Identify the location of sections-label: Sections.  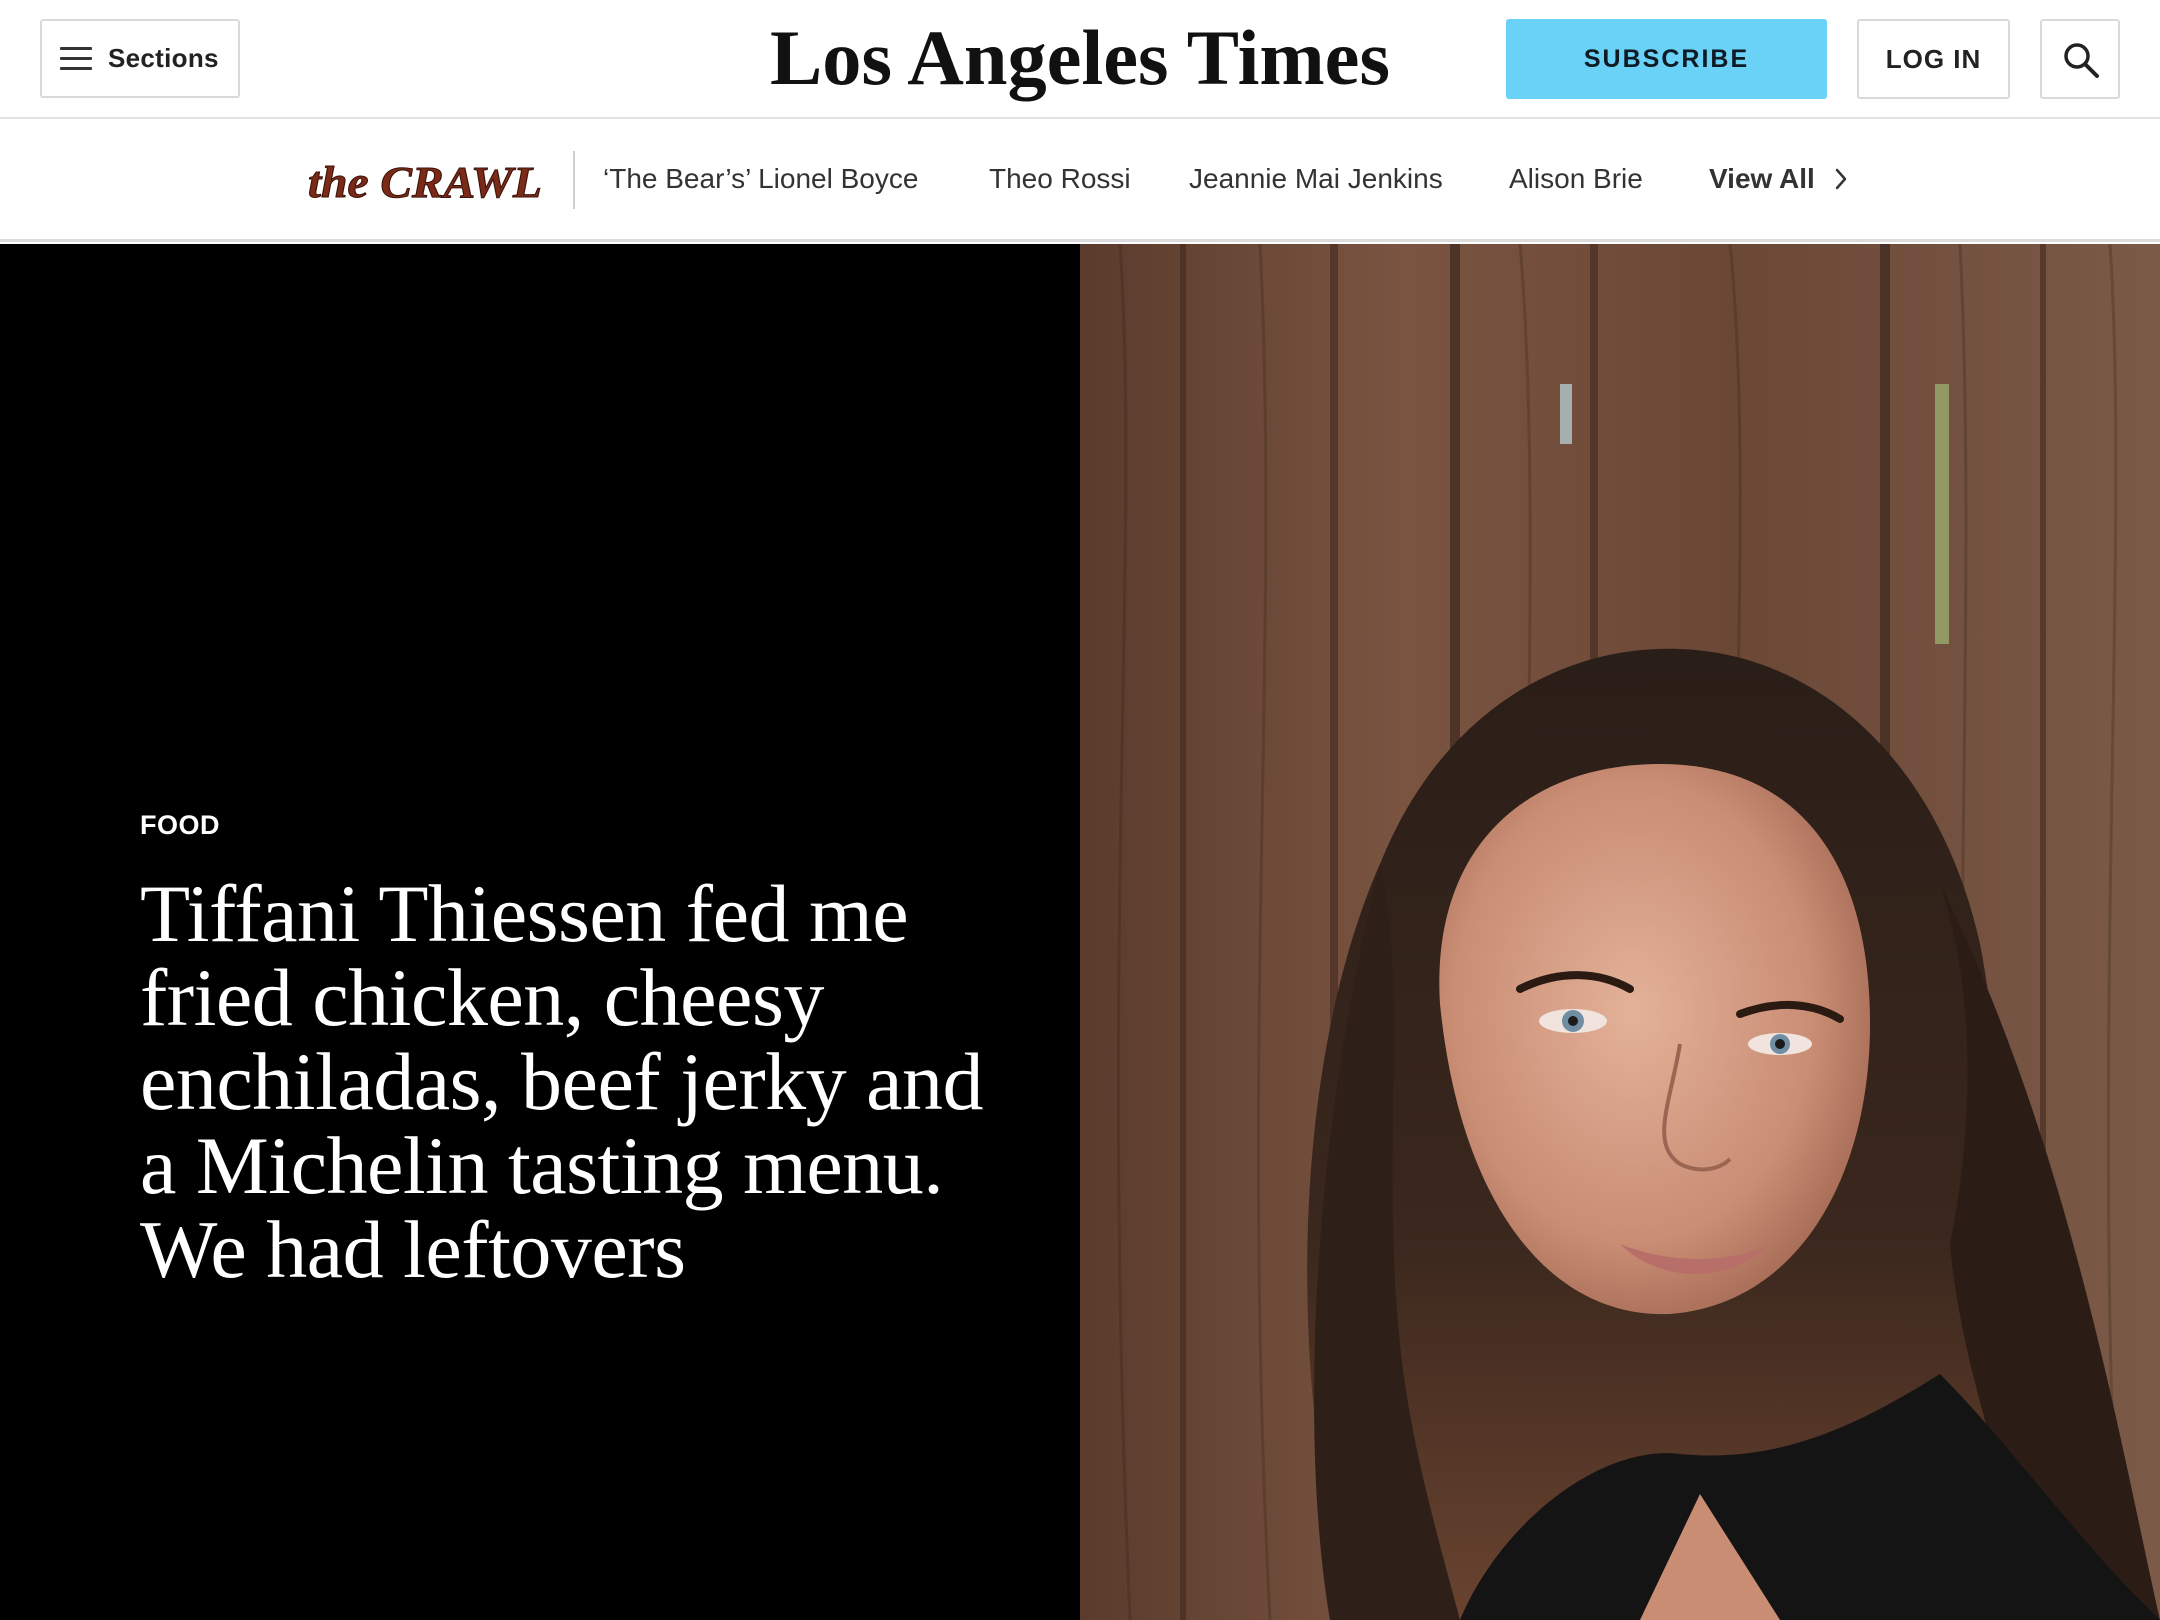
(163, 58).